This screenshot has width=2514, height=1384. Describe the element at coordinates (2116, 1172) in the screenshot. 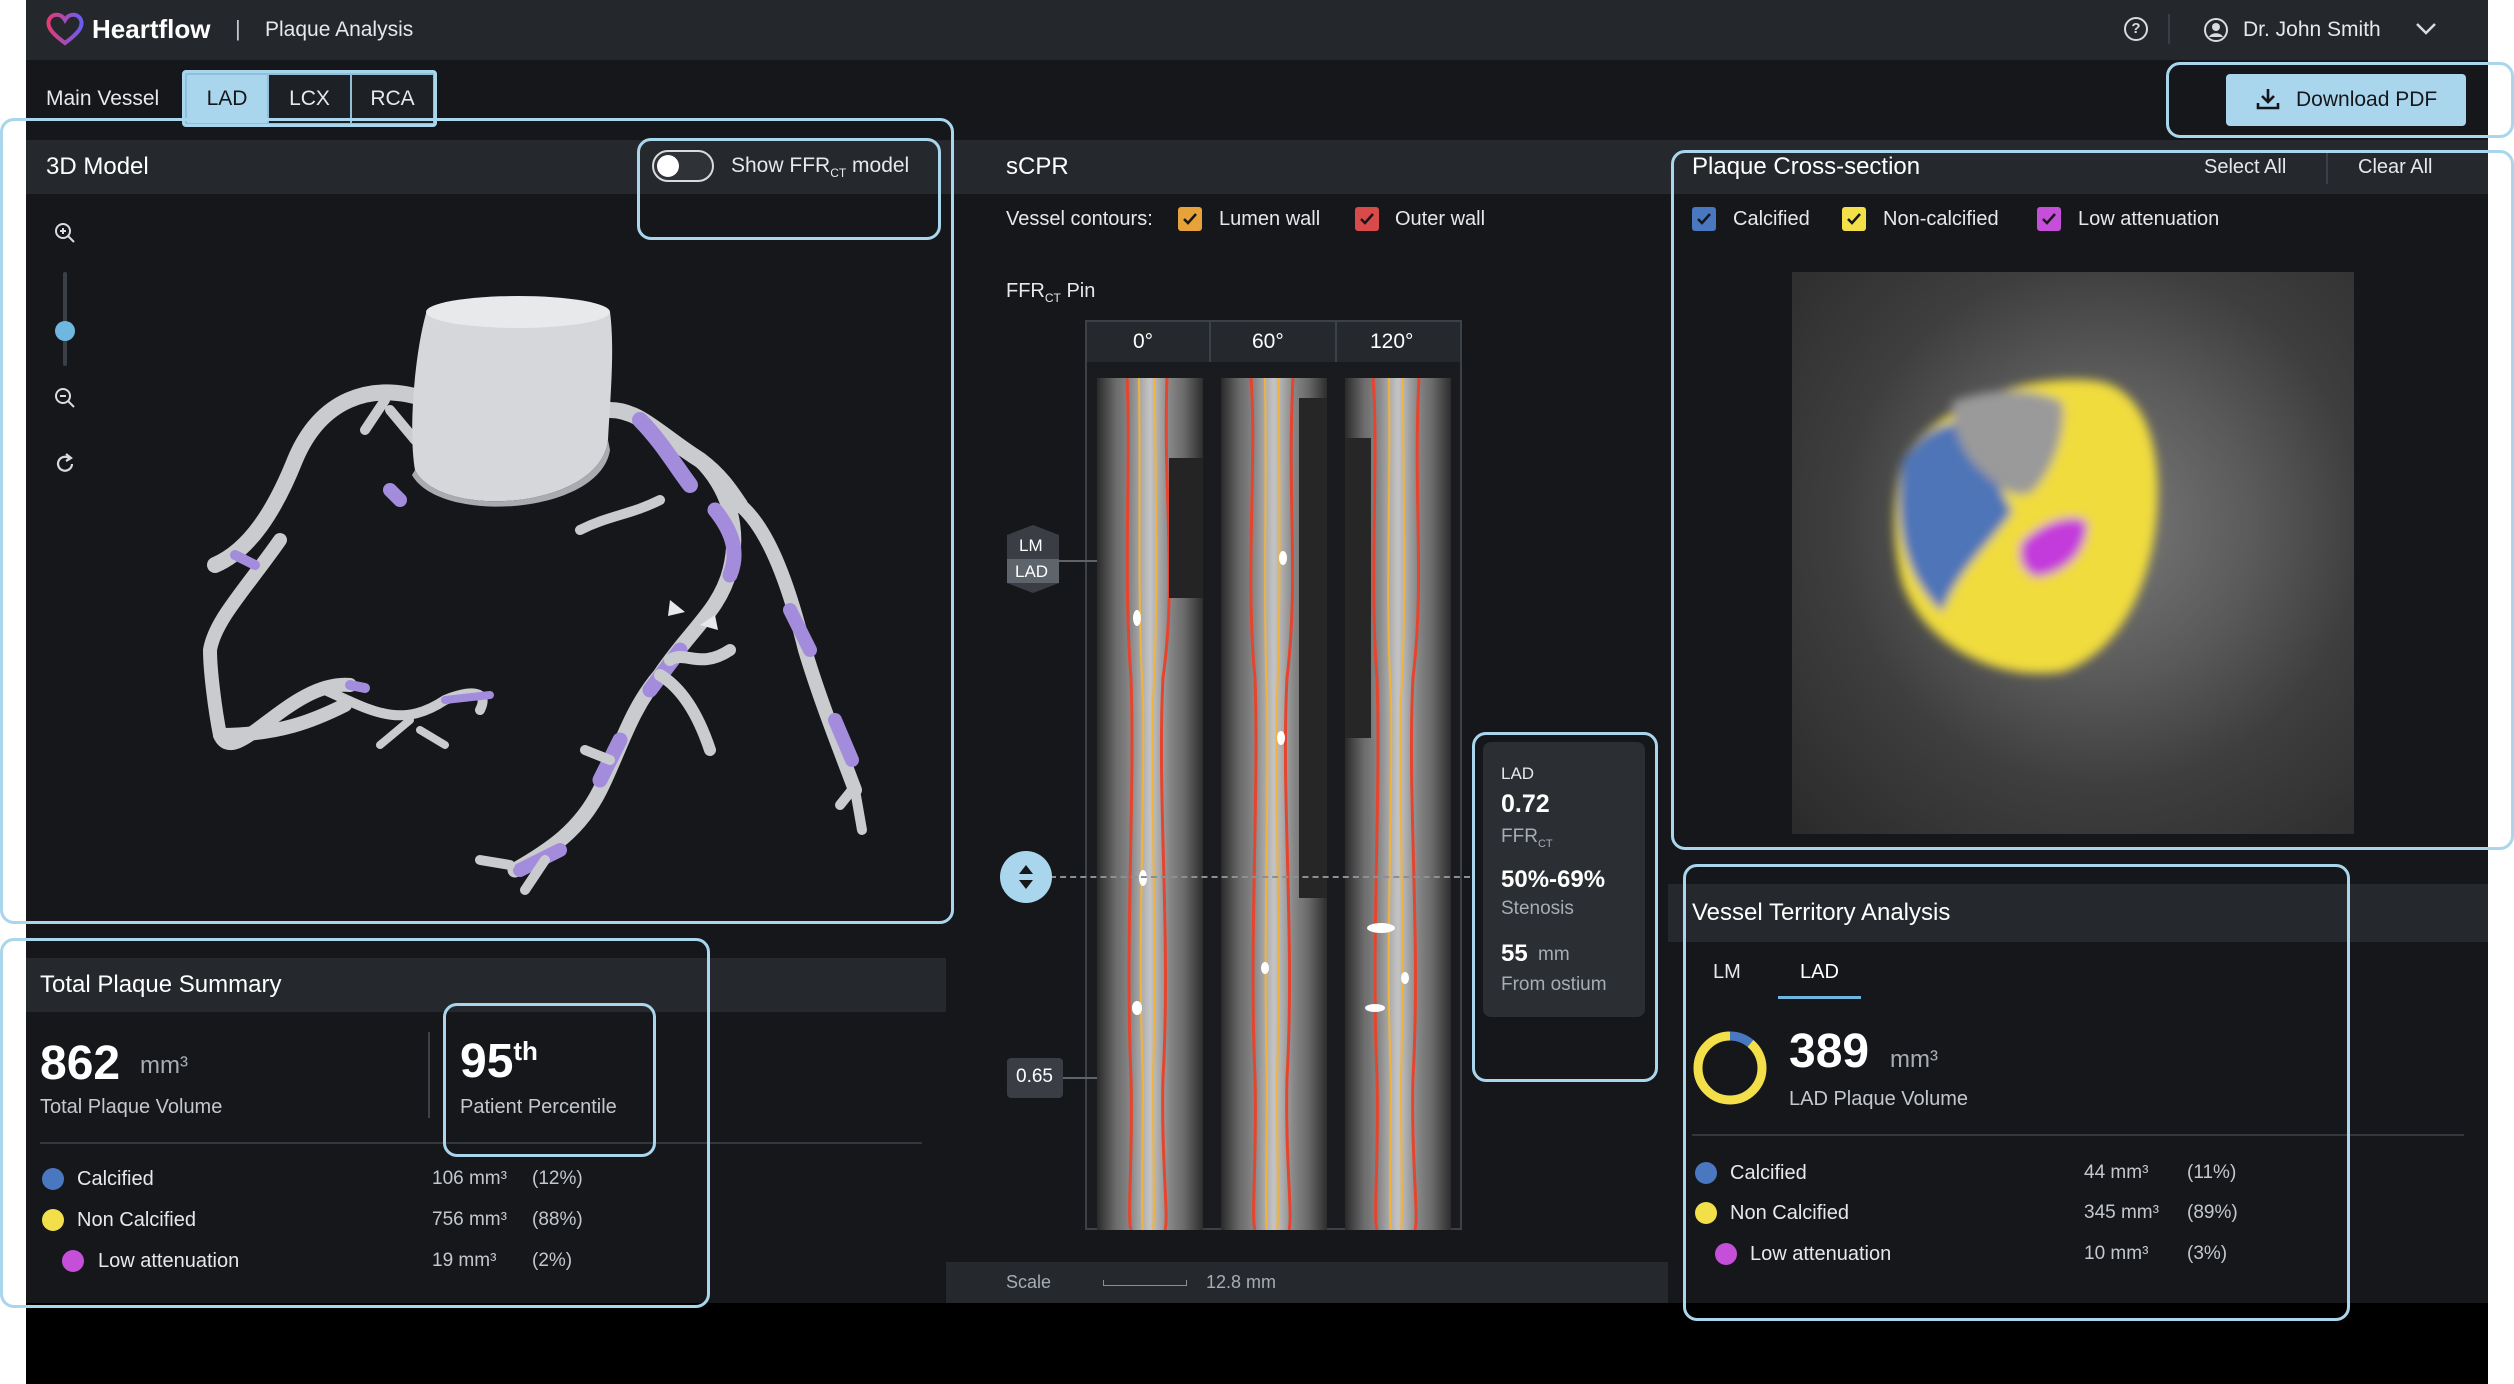

I see `territory-calcified-value: 44 mm³` at that location.